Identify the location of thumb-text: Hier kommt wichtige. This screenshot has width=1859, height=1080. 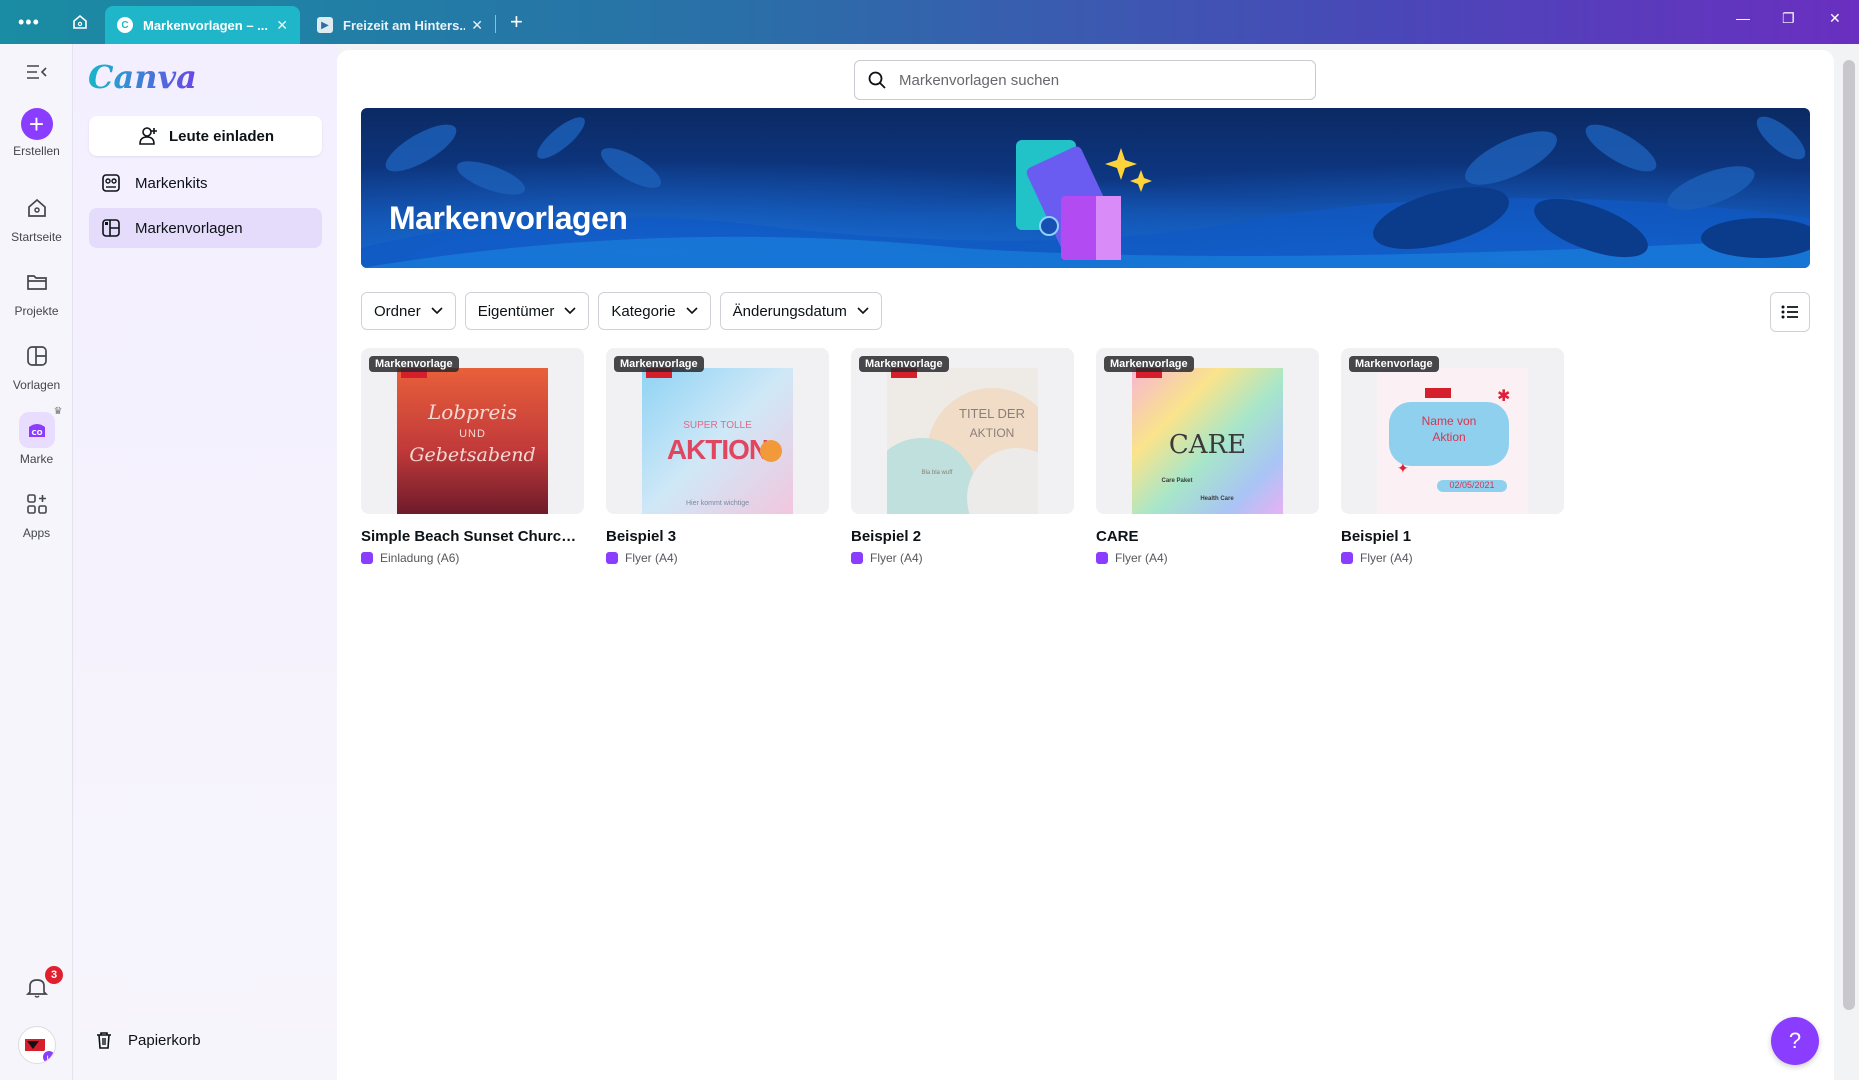
(717, 503).